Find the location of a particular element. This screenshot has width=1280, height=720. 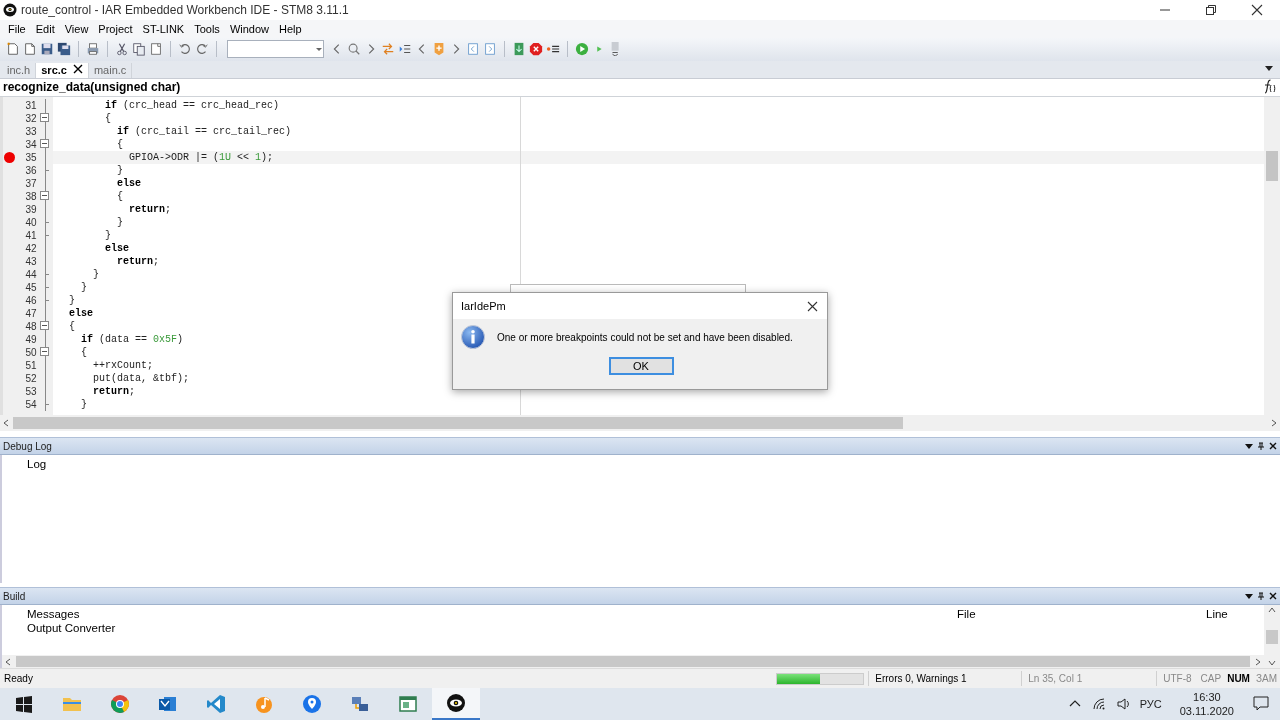

breakpoint-icon is located at coordinates (9, 157).